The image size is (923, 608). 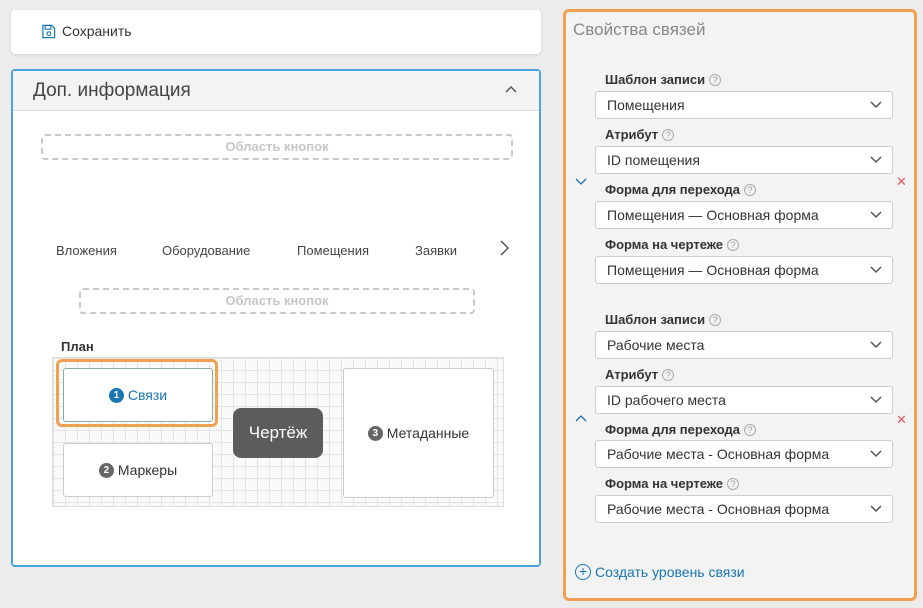 What do you see at coordinates (49, 31) in the screenshot?
I see `floppy-disk-icon` at bounding box center [49, 31].